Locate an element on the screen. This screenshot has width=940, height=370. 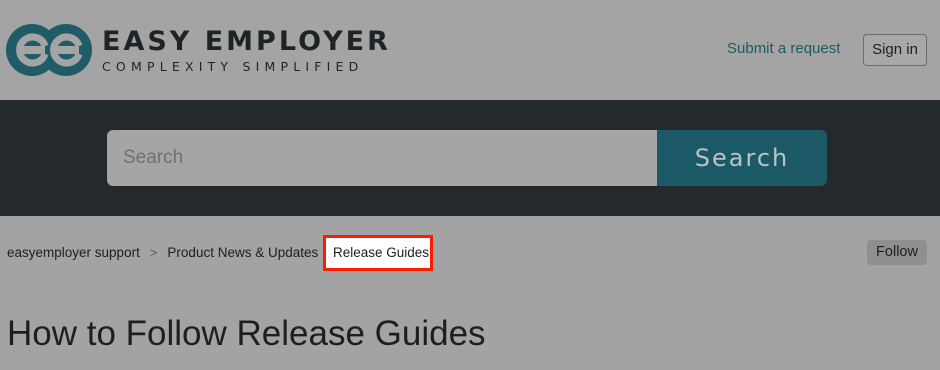
breadcrumb-item-release-guides: Release Guides is located at coordinates (381, 252).